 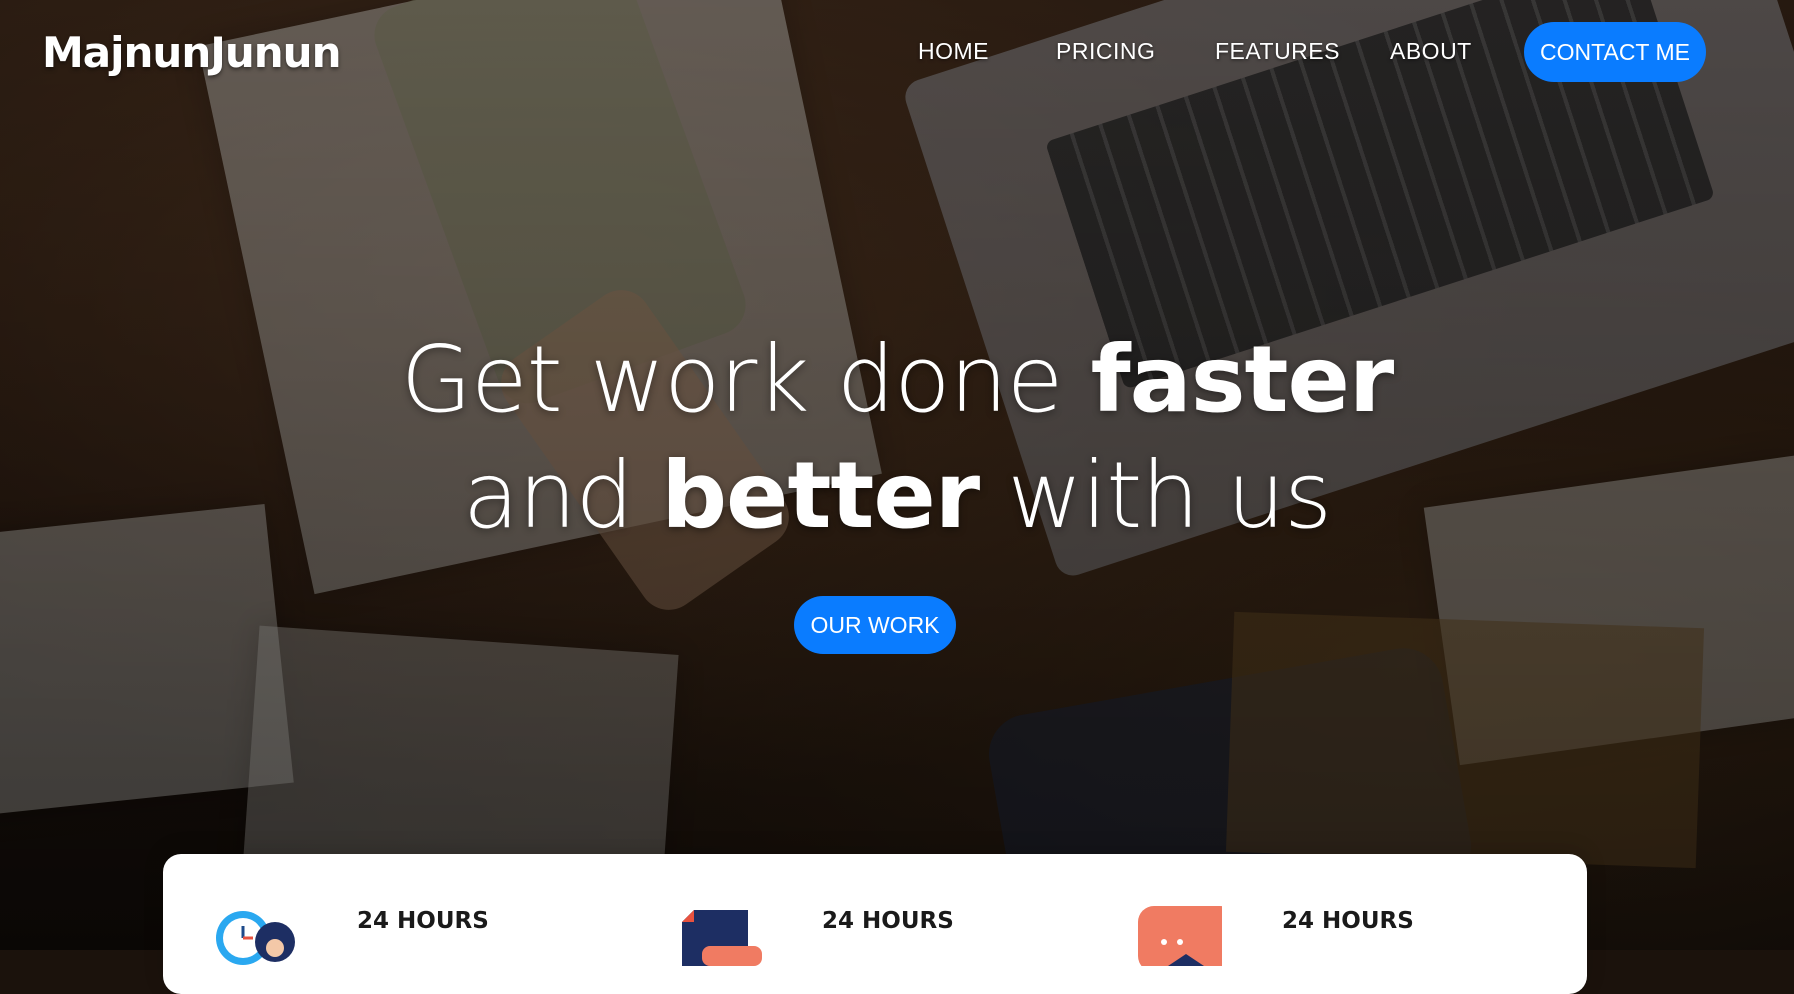 I want to click on contact-me-button: CONTACT ME, so click(x=1615, y=52).